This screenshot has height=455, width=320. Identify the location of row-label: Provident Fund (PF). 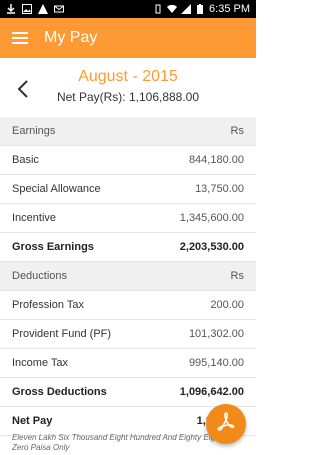
(62, 334).